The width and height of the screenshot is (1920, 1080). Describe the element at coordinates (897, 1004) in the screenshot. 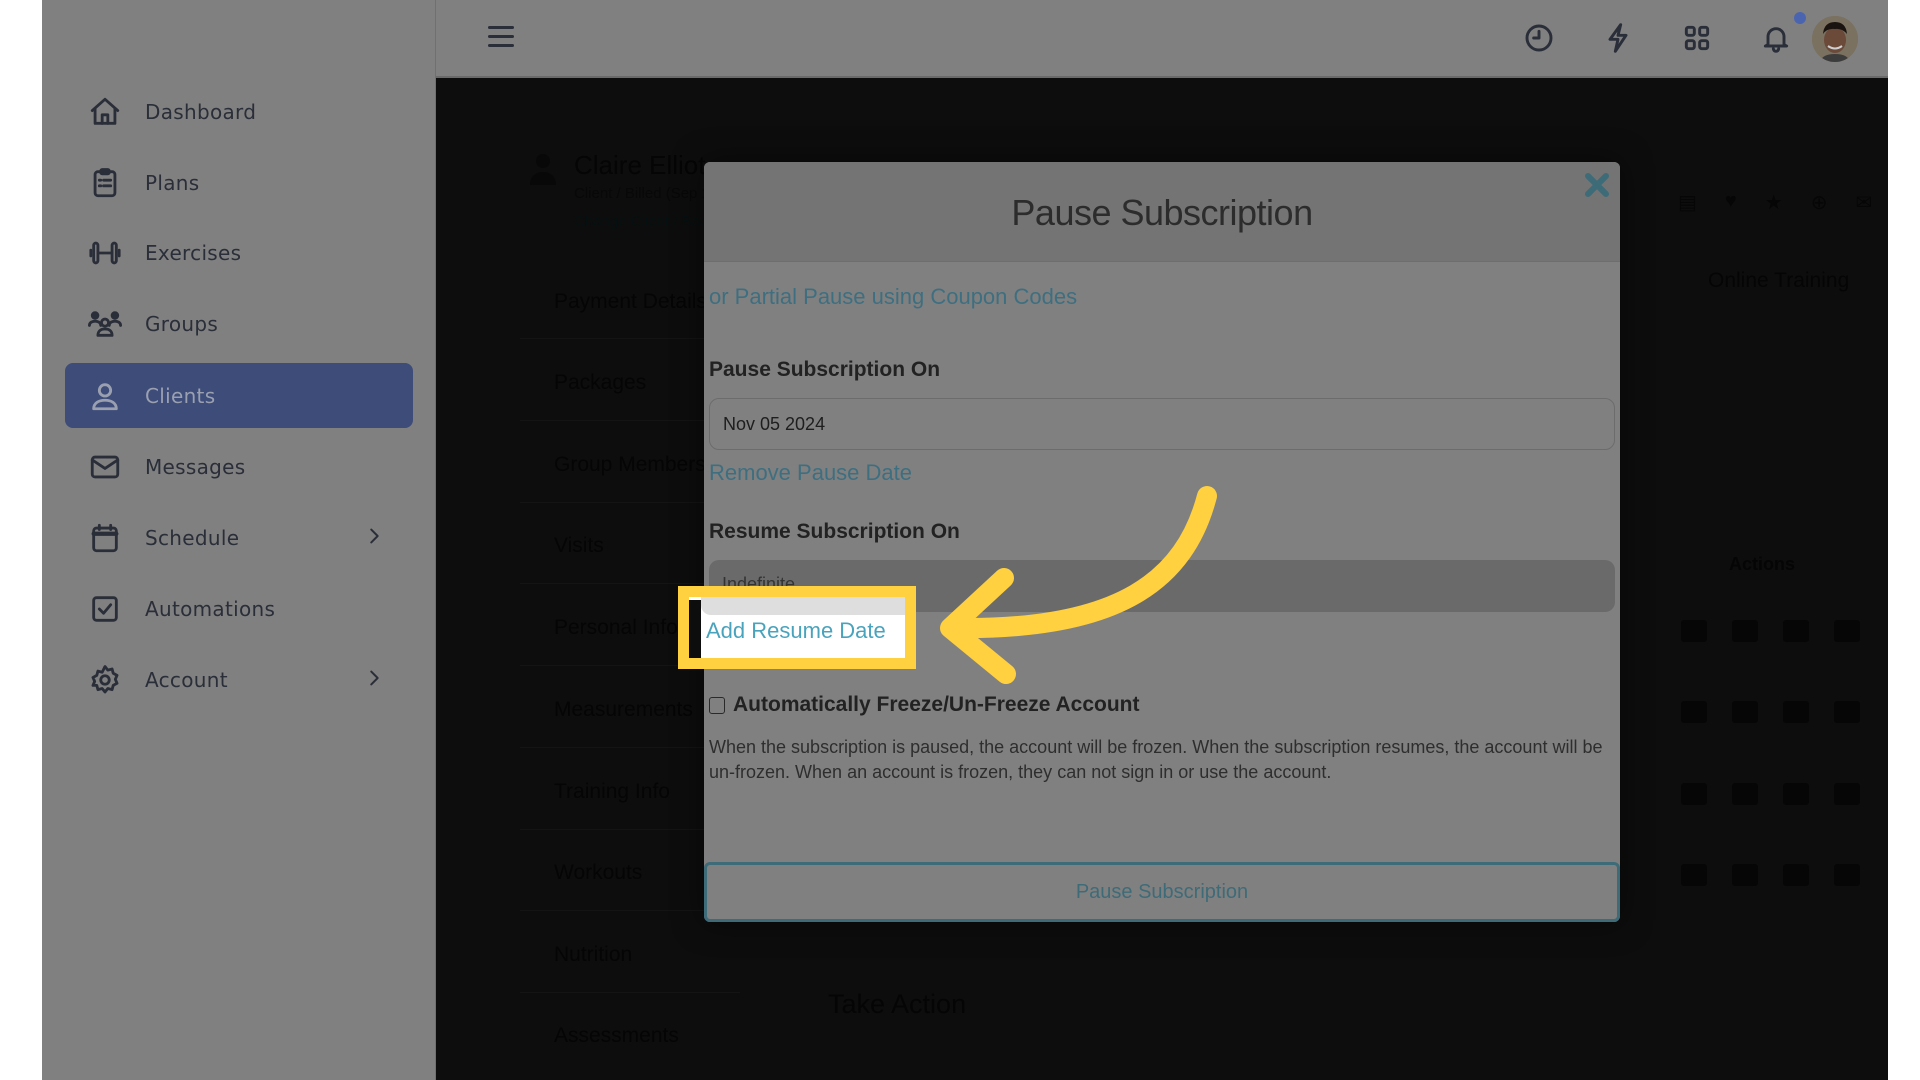

I see `take-action-heading: Take Action` at that location.